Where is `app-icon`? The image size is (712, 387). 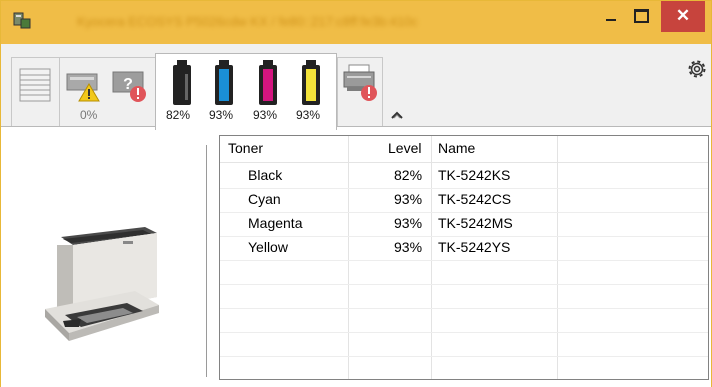 app-icon is located at coordinates (22, 20).